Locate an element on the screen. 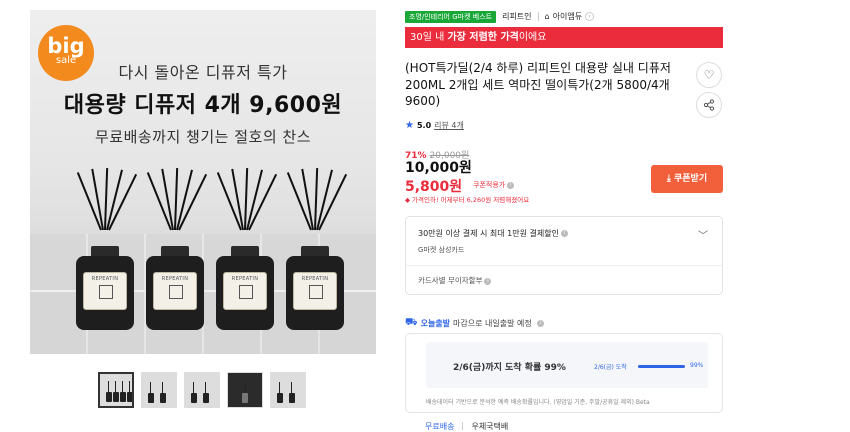 The image size is (850, 432). get-coupon-button: ⤓ 쿠폰받기 is located at coordinates (687, 179).